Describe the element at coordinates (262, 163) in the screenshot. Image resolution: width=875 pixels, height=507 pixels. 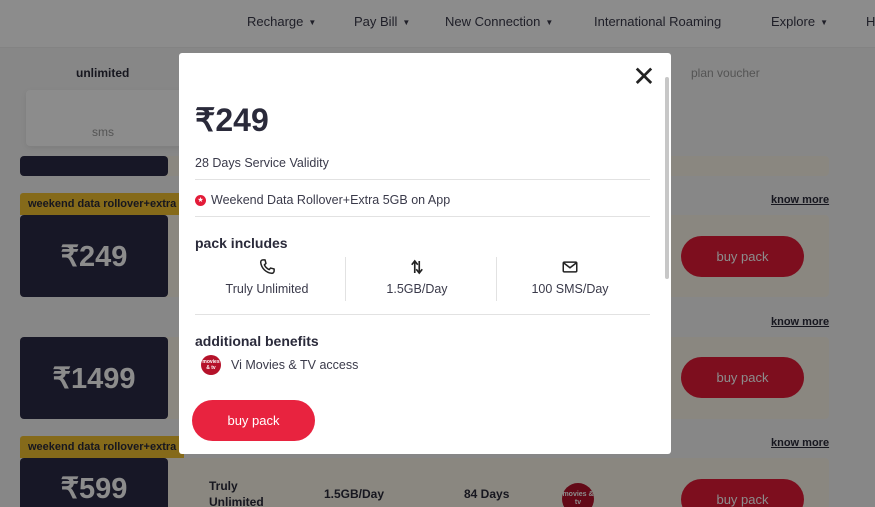
I see `service-validity: 28 Days Service Validity` at that location.